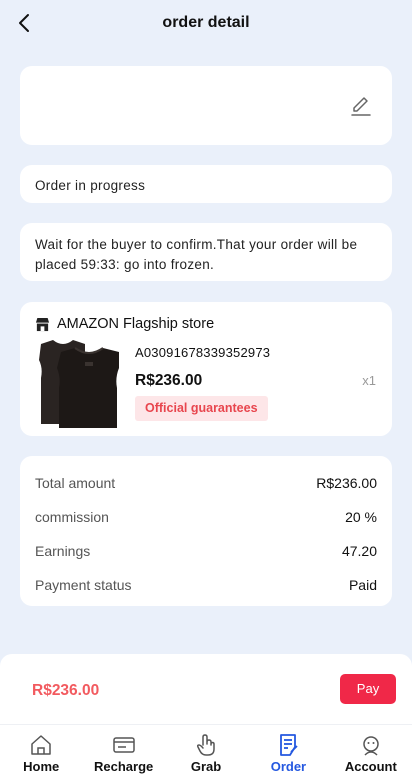  What do you see at coordinates (206, 483) in the screenshot?
I see `summary-row-total: Total amount R$236.00` at bounding box center [206, 483].